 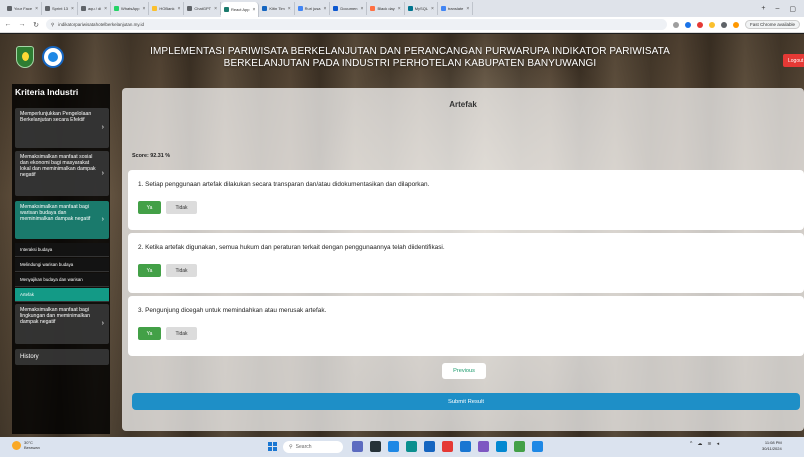 What do you see at coordinates (421, 8) in the screenshot?
I see `browser-tab: MySQL ×` at bounding box center [421, 8].